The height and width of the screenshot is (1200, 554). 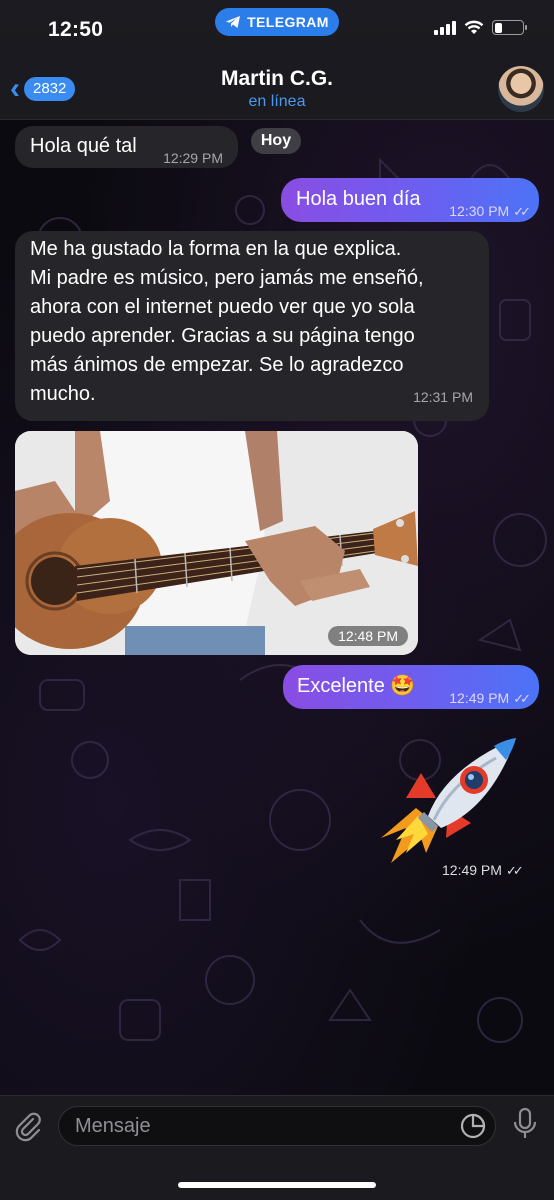 What do you see at coordinates (277, 1126) in the screenshot?
I see `message-input: Mensaje` at bounding box center [277, 1126].